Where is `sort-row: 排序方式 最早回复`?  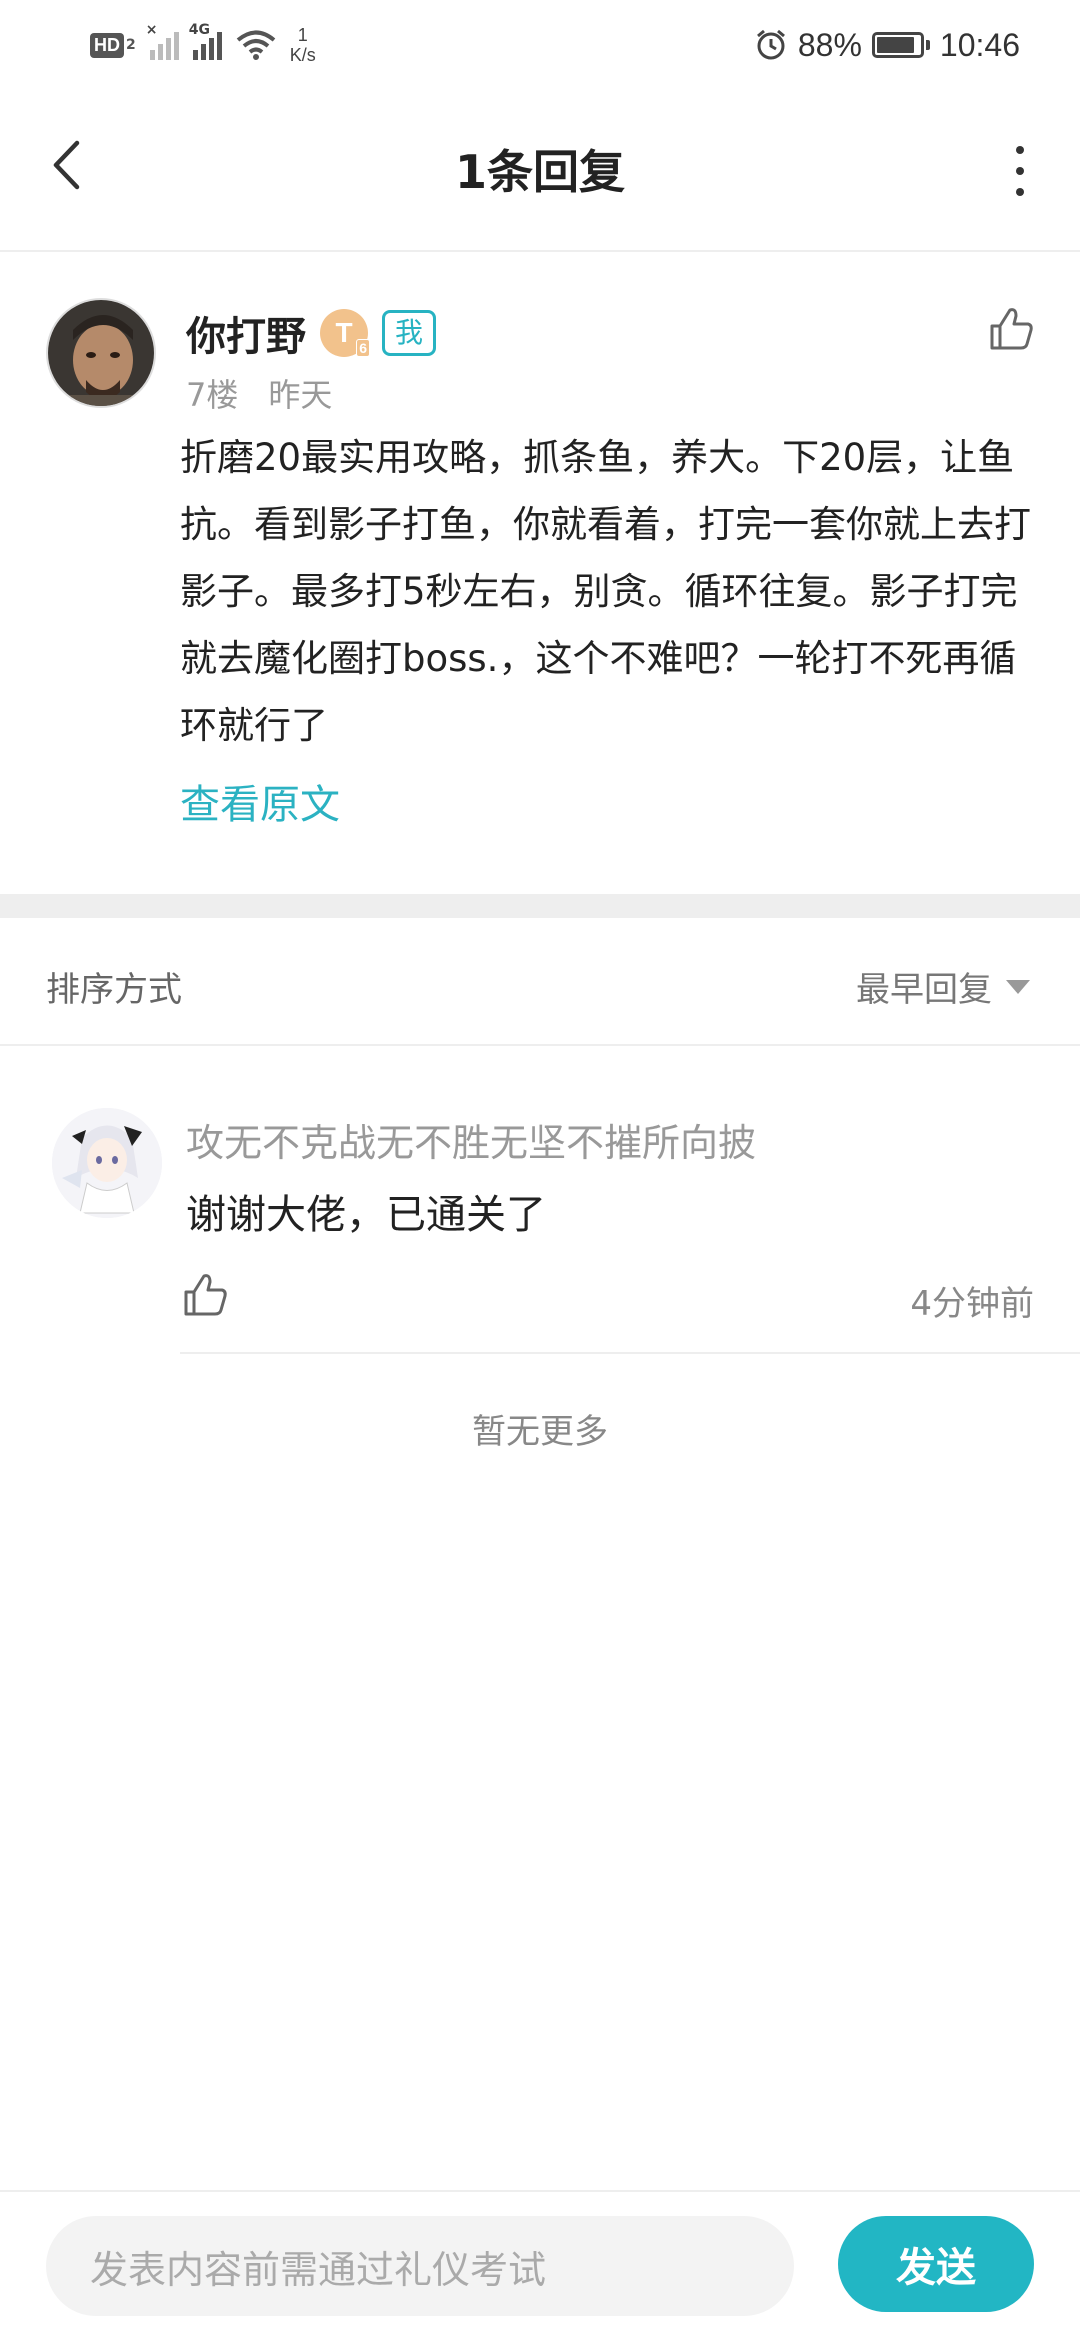 sort-row: 排序方式 最早回复 is located at coordinates (540, 982).